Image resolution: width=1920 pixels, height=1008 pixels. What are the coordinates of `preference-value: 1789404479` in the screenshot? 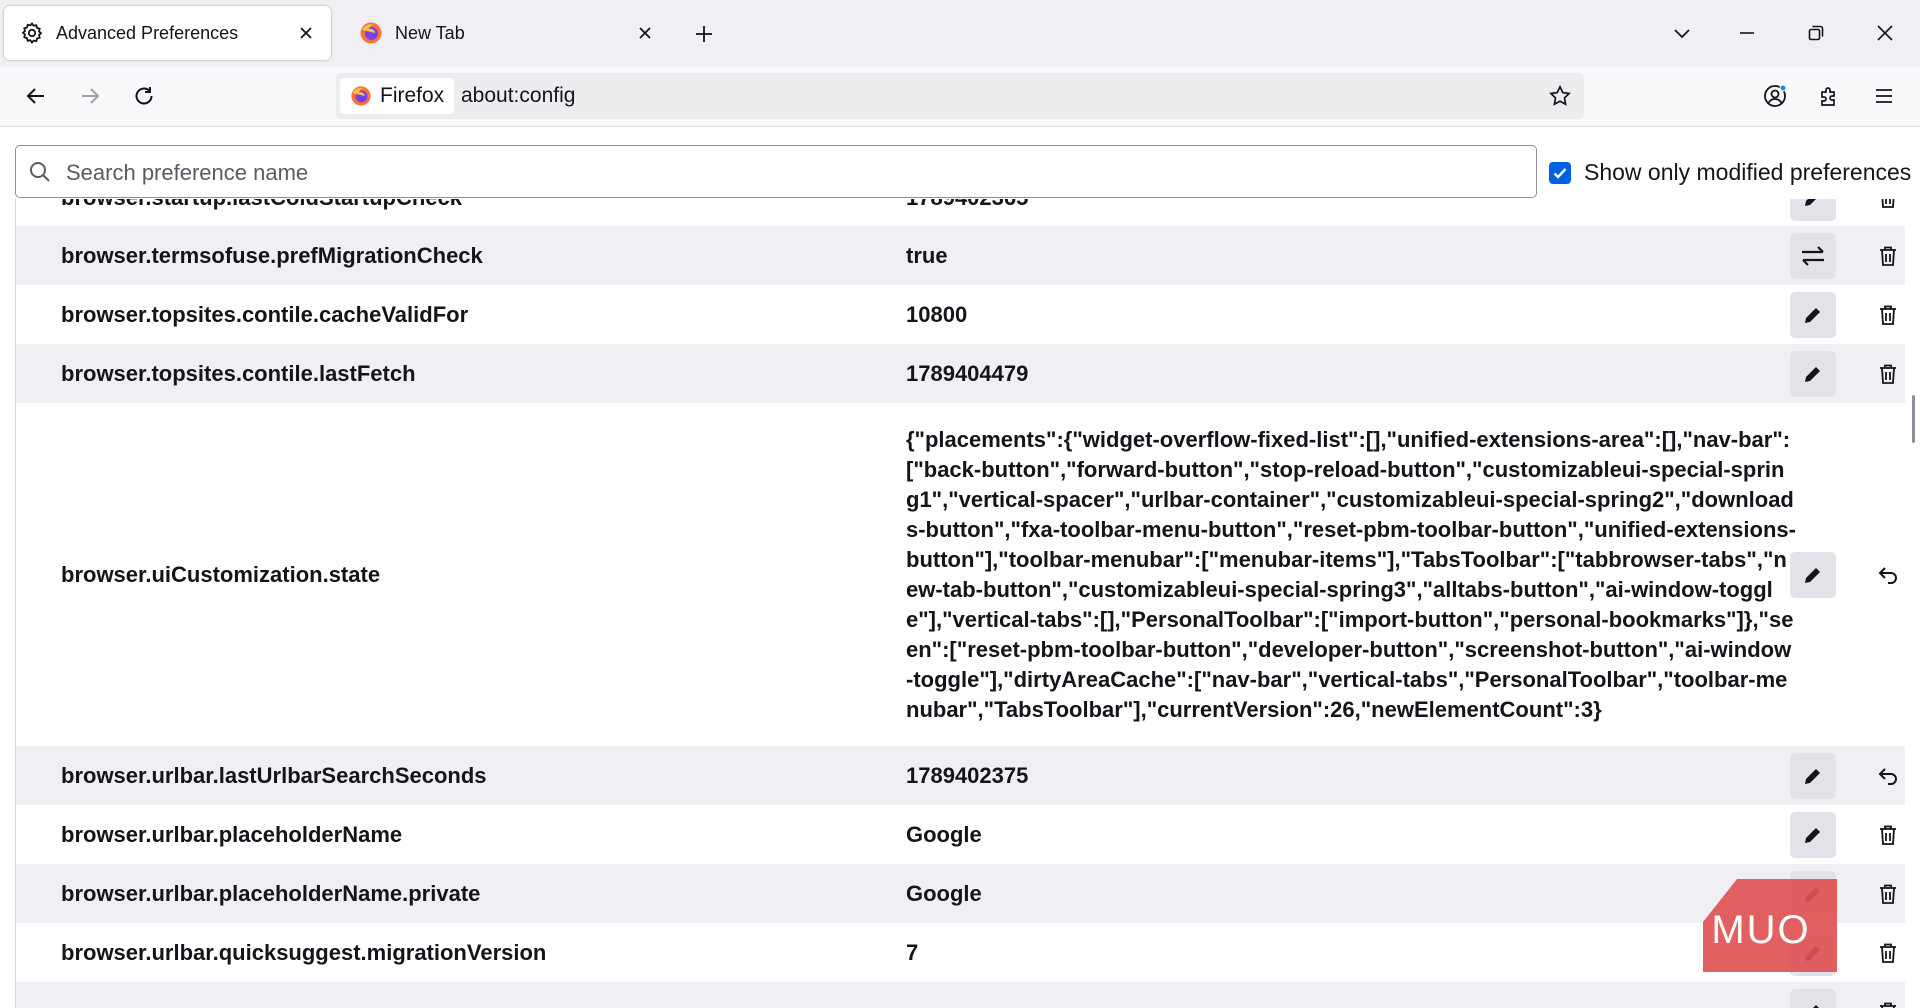 It's located at (967, 373).